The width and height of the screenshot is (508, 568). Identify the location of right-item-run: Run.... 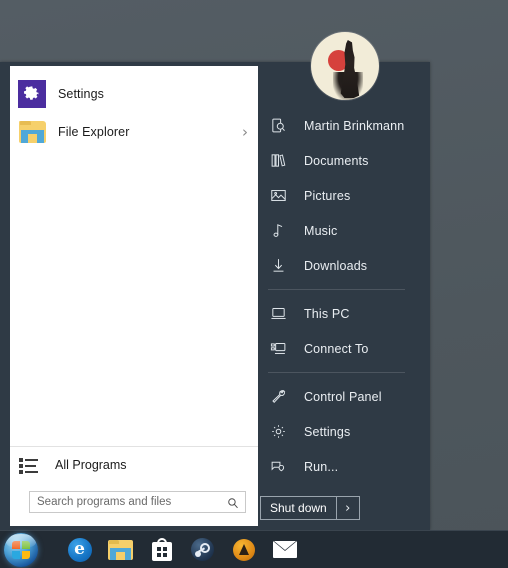
(344, 466).